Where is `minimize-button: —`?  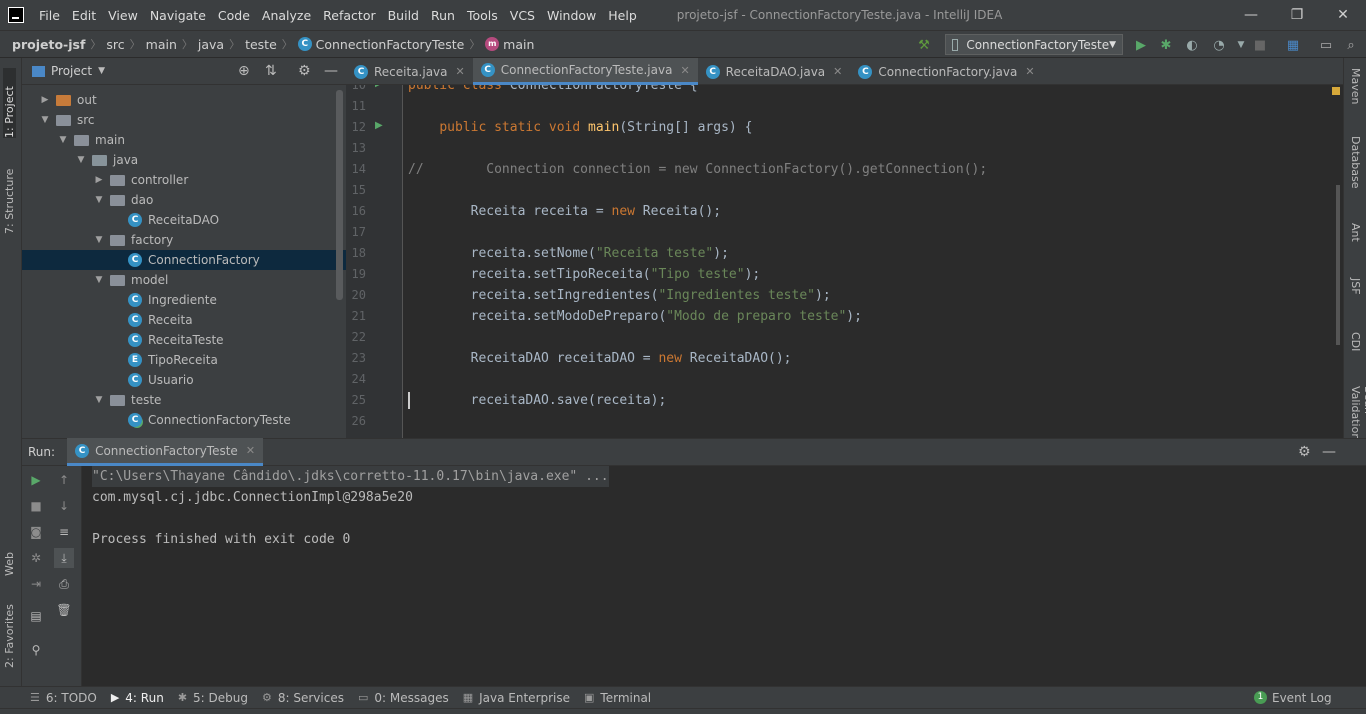
minimize-button: — is located at coordinates (1251, 15).